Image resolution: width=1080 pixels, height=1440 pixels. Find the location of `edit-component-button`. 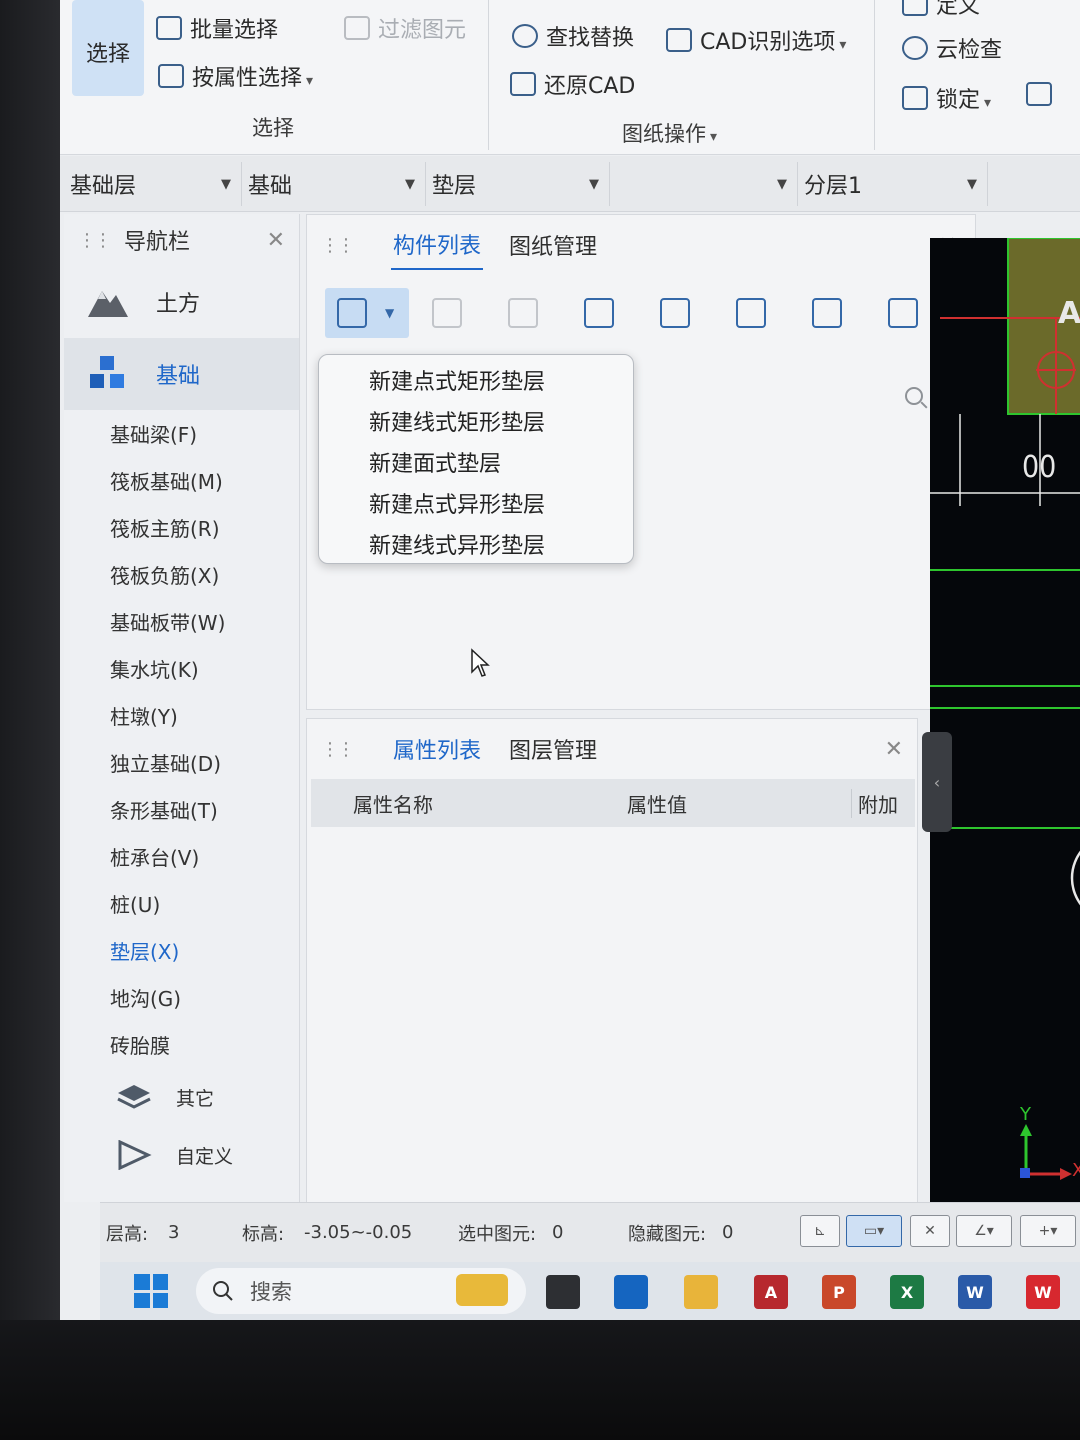

edit-component-button is located at coordinates (751, 313).